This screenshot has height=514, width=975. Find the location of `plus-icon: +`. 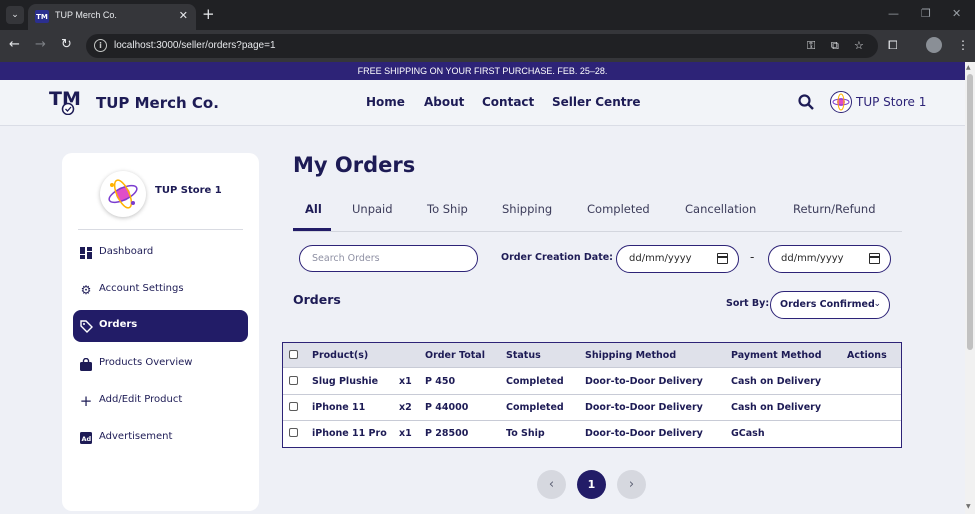

plus-icon: + is located at coordinates (86, 401).